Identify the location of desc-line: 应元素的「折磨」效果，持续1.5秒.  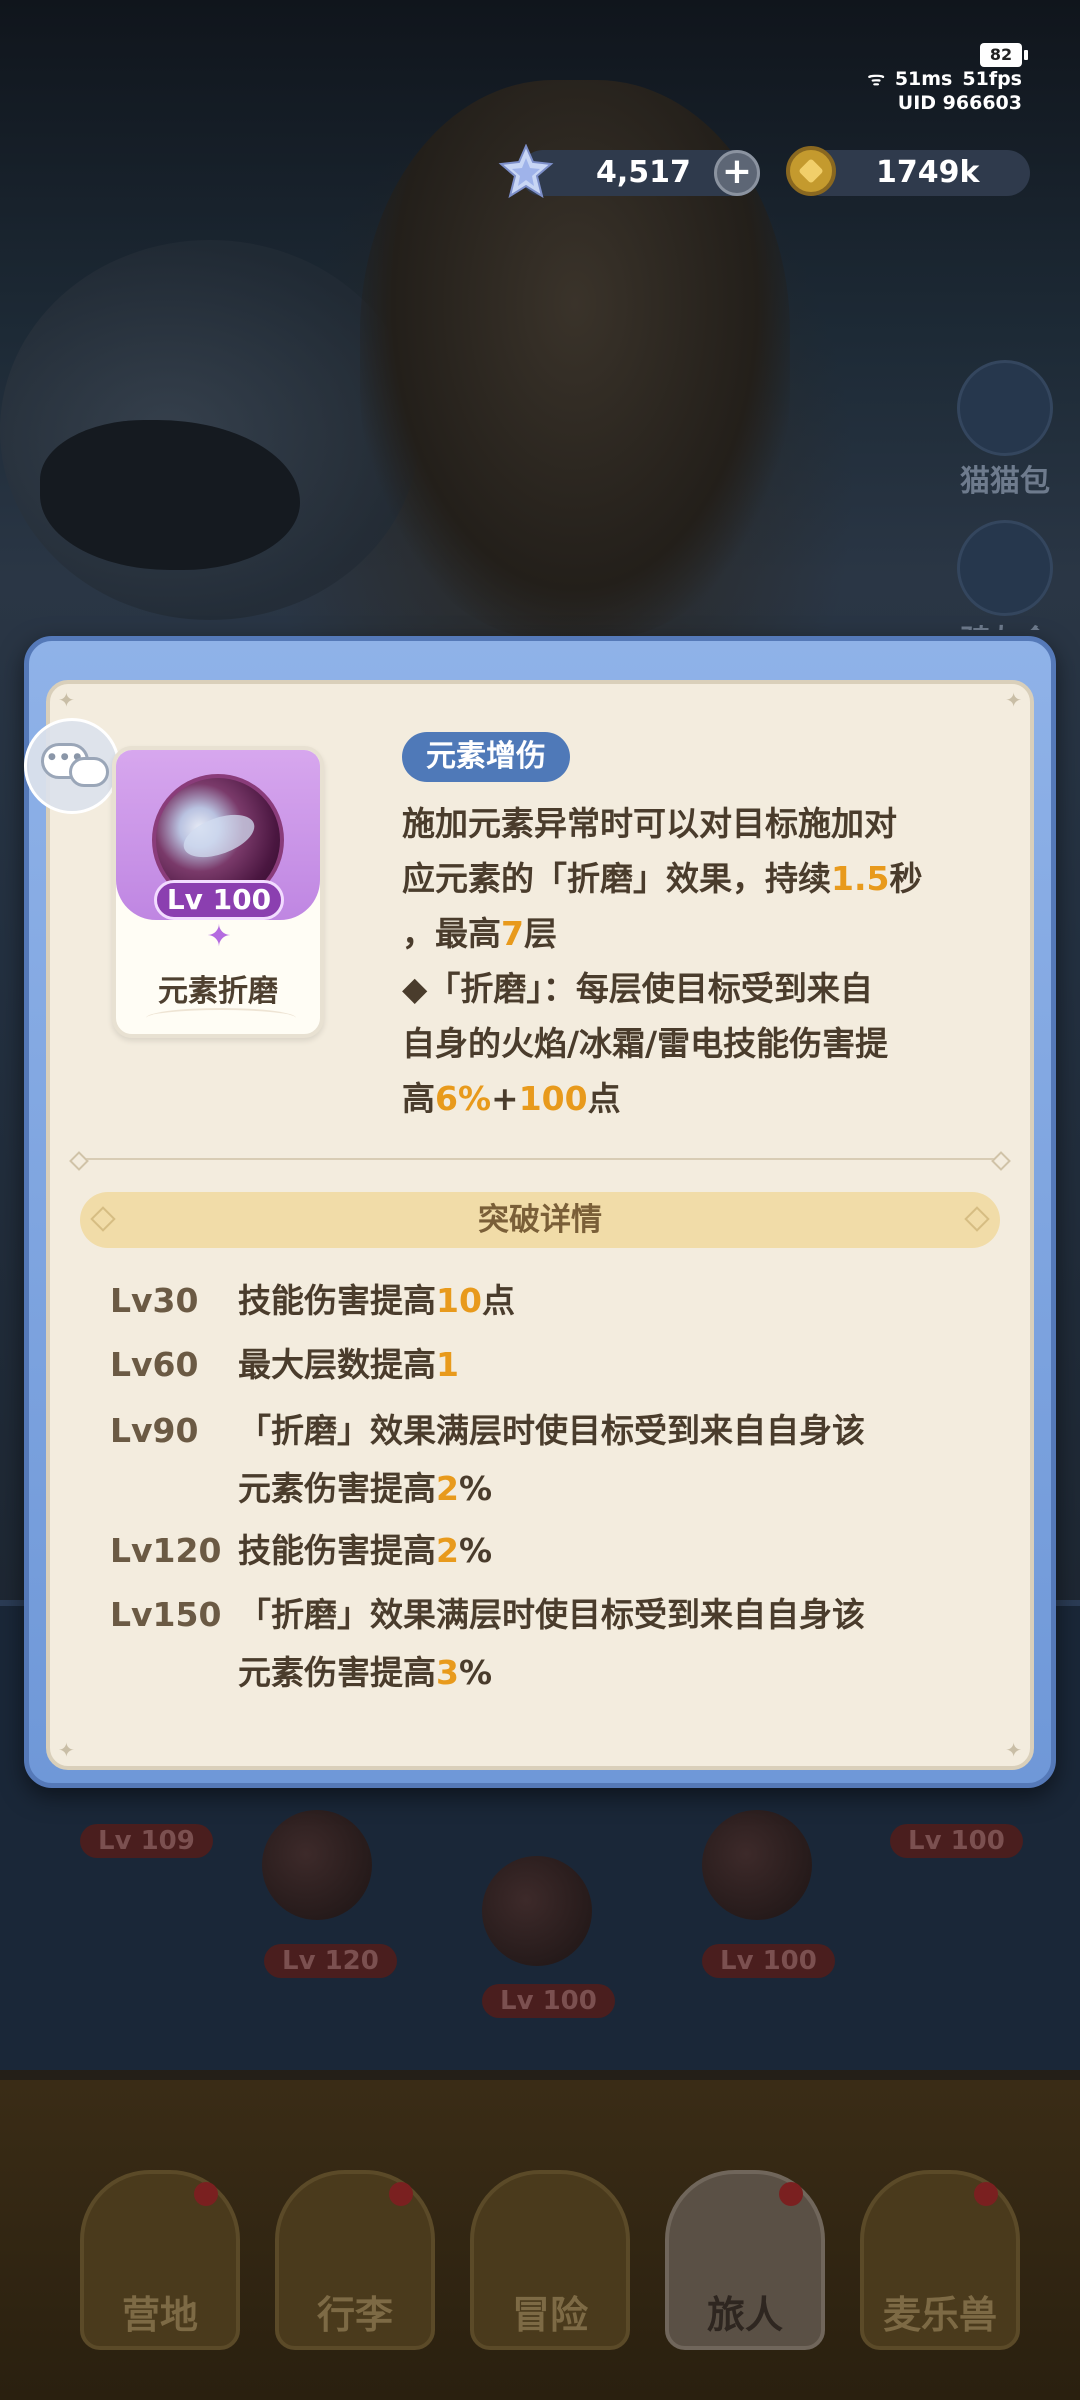
(662, 878).